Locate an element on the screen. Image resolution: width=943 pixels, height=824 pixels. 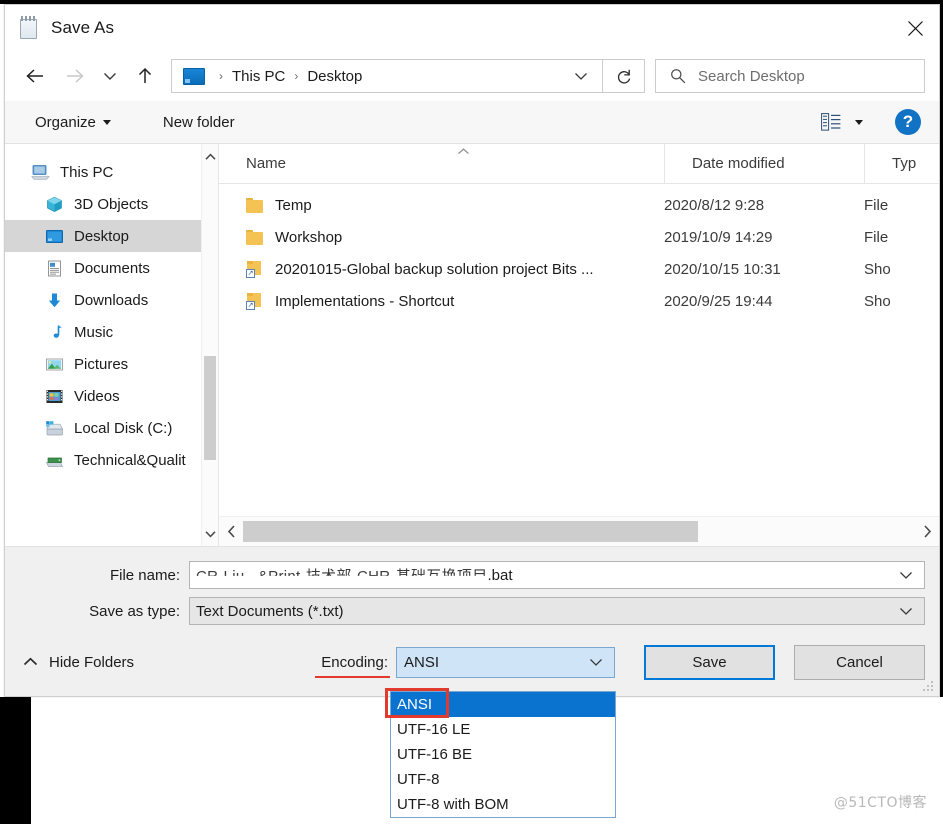
resize-grip is located at coordinates (929, 687).